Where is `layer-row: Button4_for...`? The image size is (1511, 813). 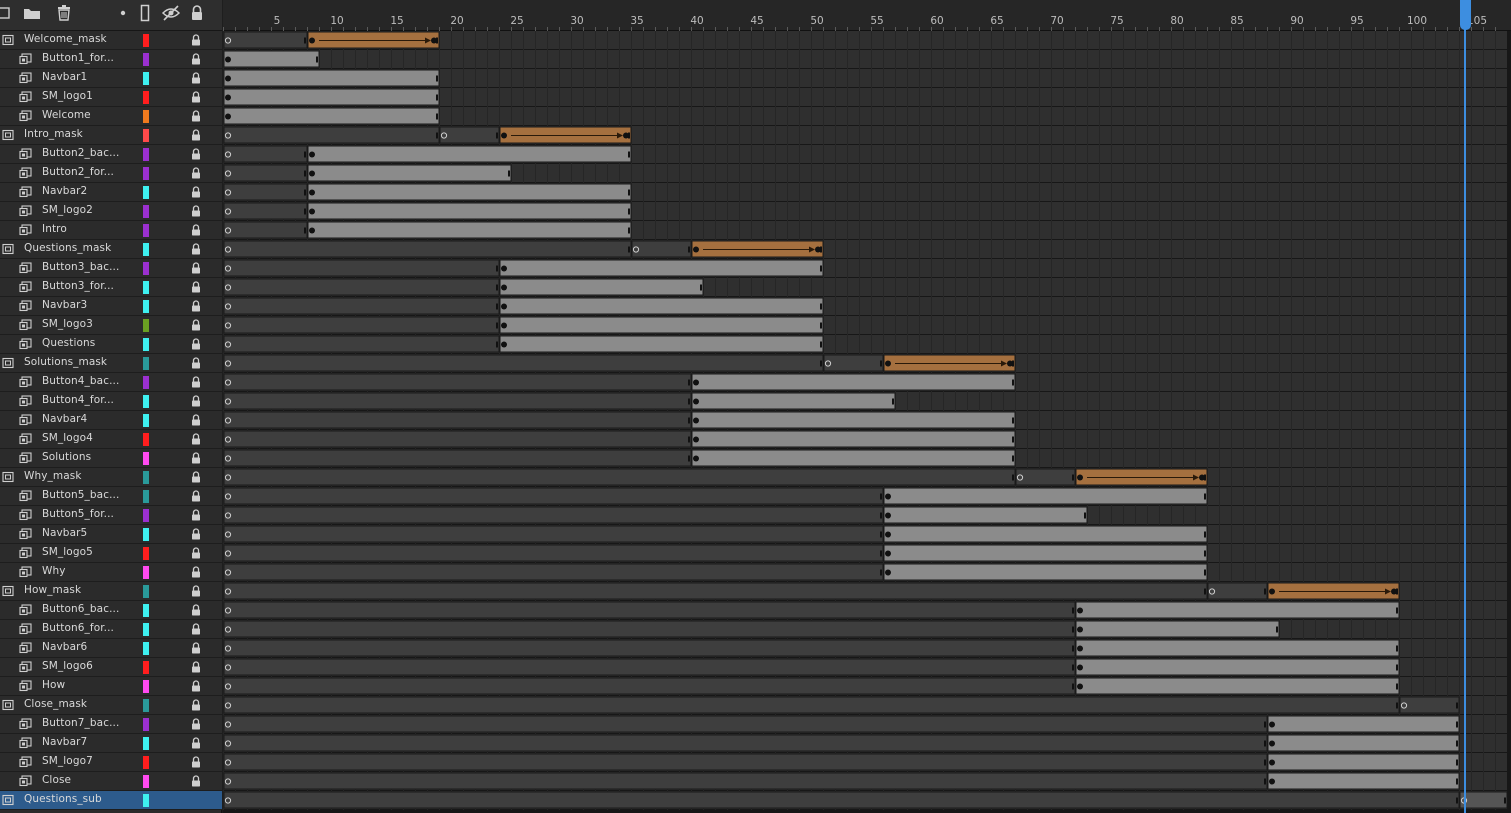
layer-row: Button4_for... is located at coordinates (111, 401).